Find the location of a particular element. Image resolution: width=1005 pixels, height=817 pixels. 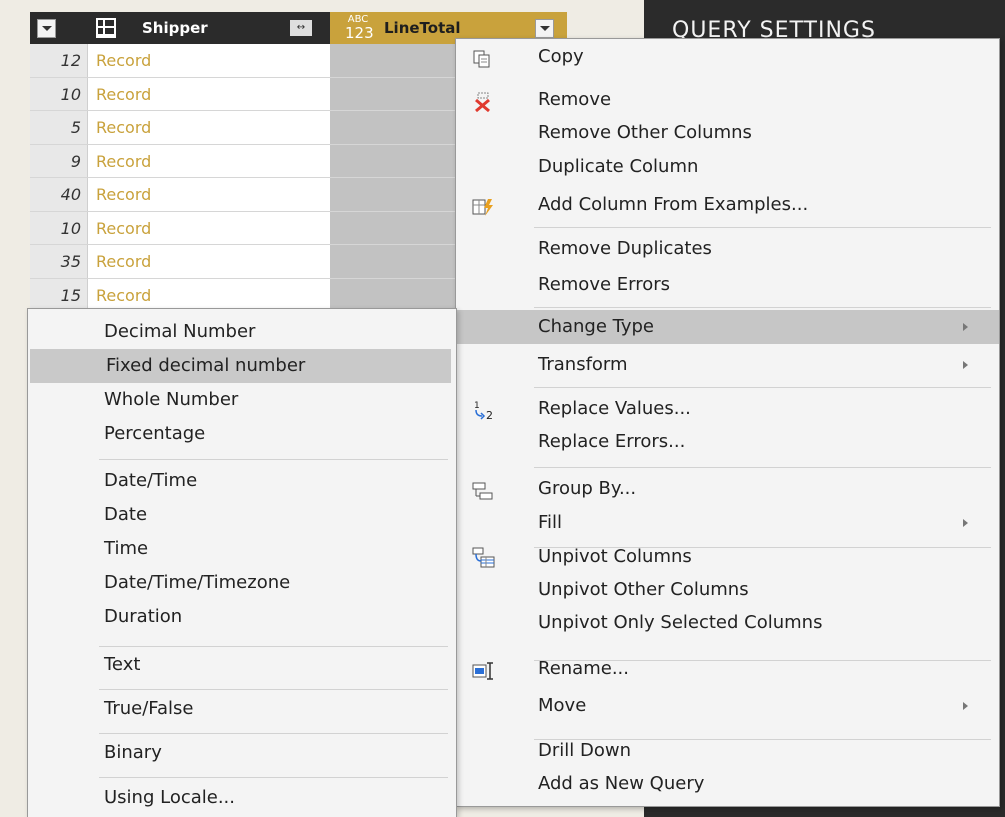

menu-item-drill-down: Drill Down is located at coordinates (727, 751).